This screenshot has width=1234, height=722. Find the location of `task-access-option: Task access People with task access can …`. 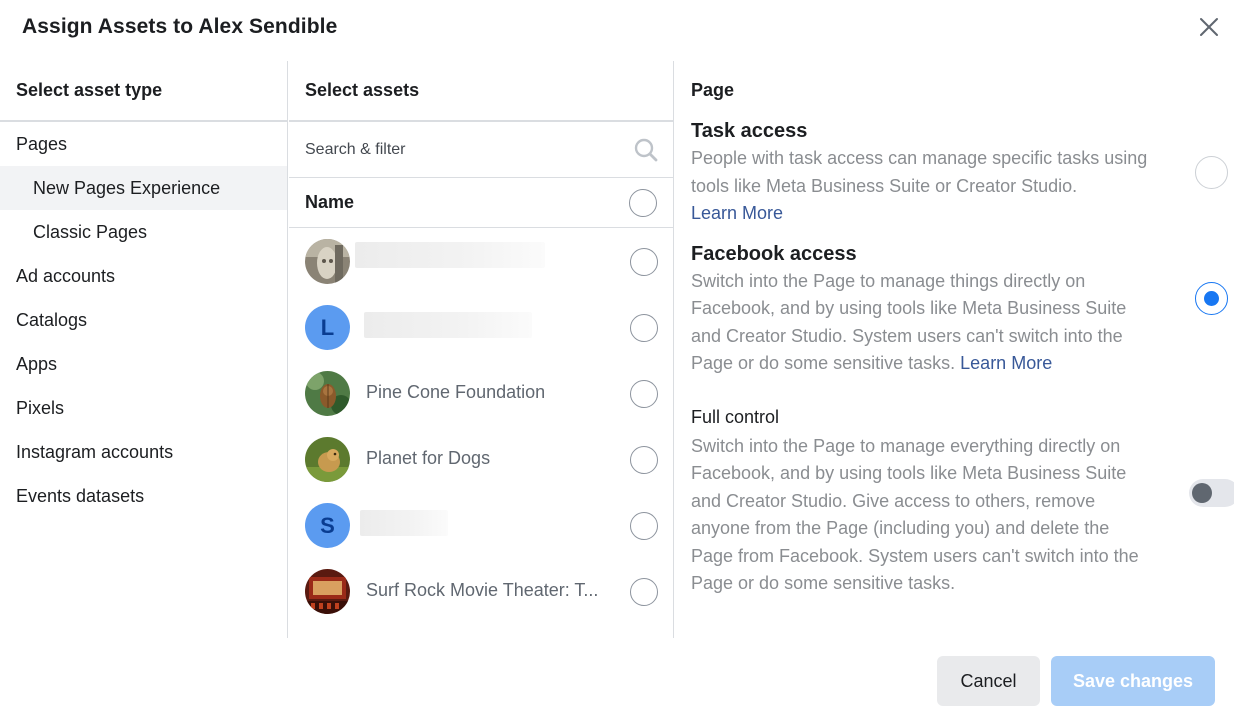

task-access-option: Task access People with task access can … is located at coordinates (959, 174).